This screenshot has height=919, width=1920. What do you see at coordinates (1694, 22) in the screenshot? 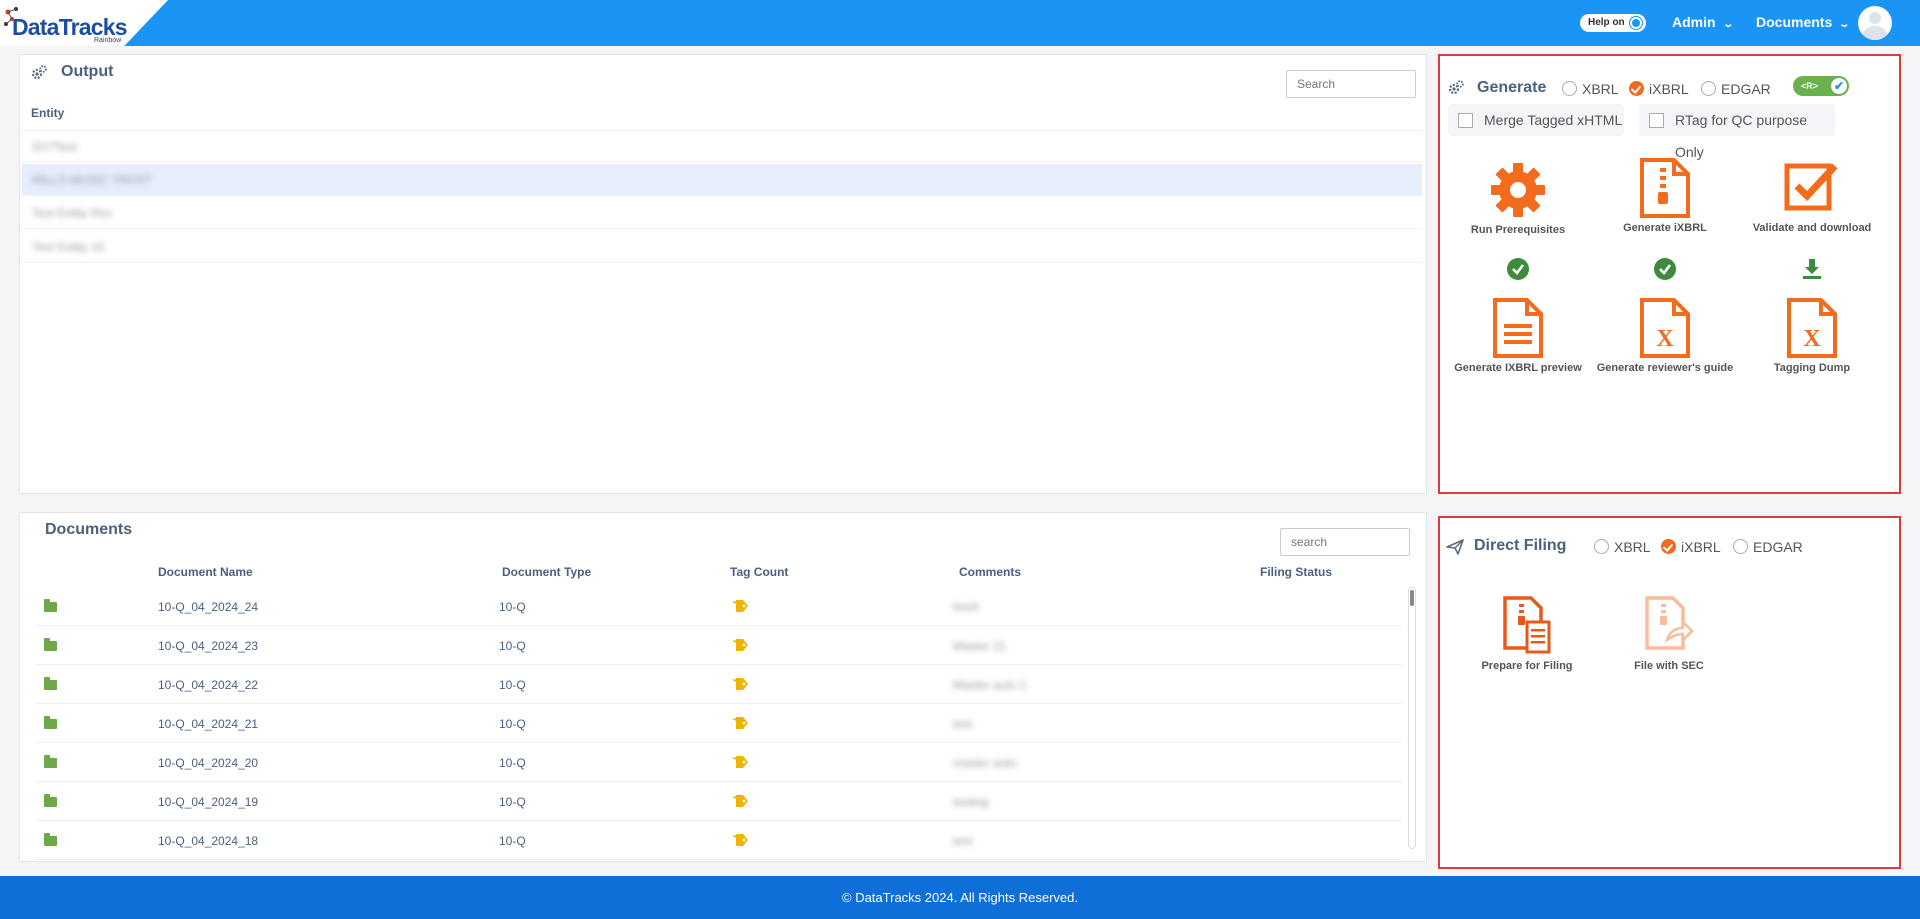
I see `nav-admin-label: Admin` at bounding box center [1694, 22].